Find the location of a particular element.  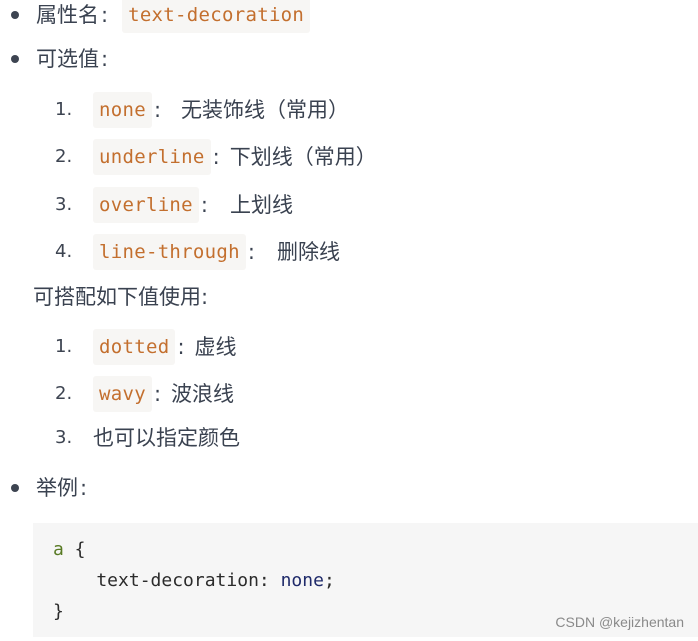

value-code: line-through is located at coordinates (169, 252).